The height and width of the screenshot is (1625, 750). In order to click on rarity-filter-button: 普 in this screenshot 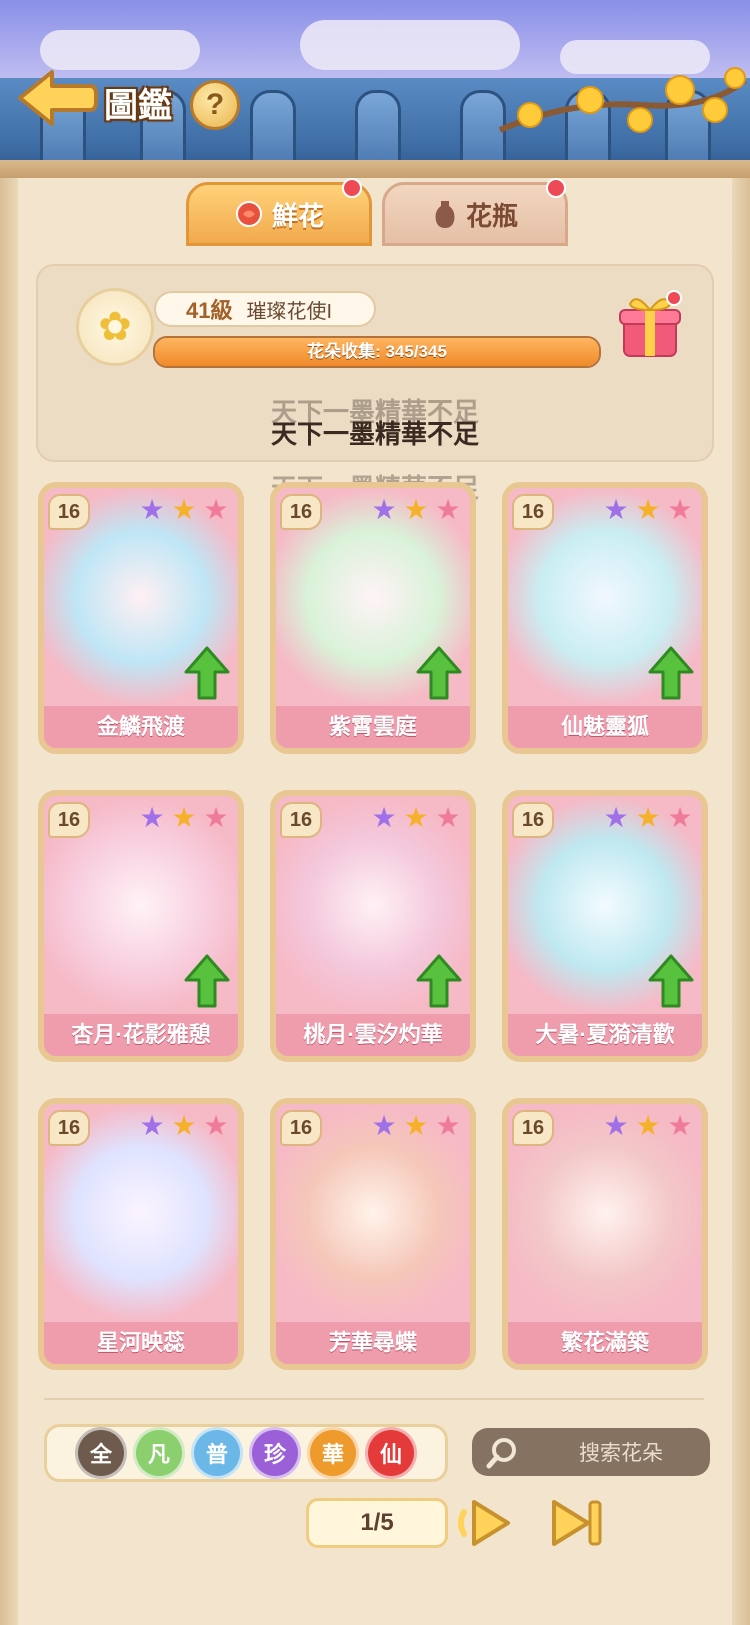, I will do `click(217, 1453)`.